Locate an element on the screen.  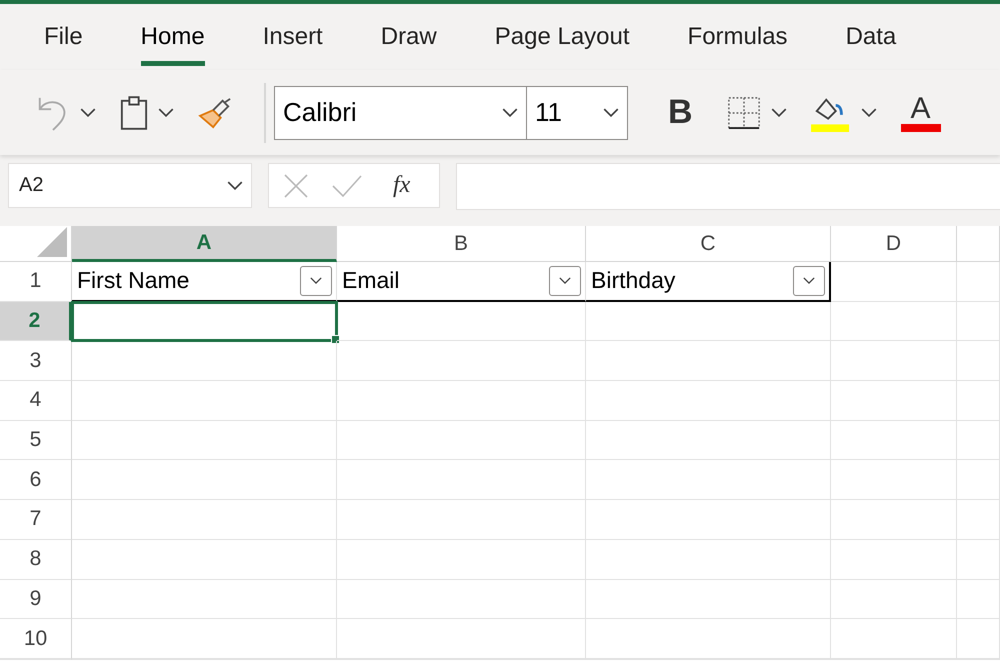
insert-function-button: fx is located at coordinates (401, 185).